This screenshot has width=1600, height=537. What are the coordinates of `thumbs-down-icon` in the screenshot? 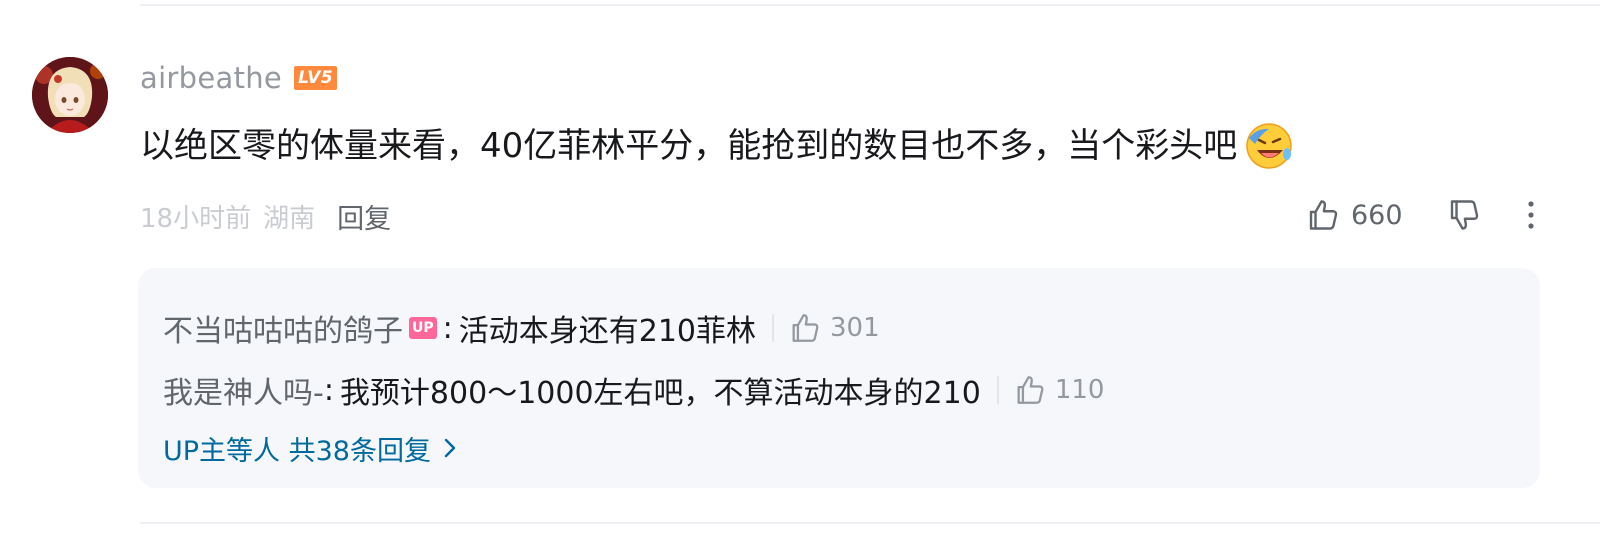 It's located at (1464, 215).